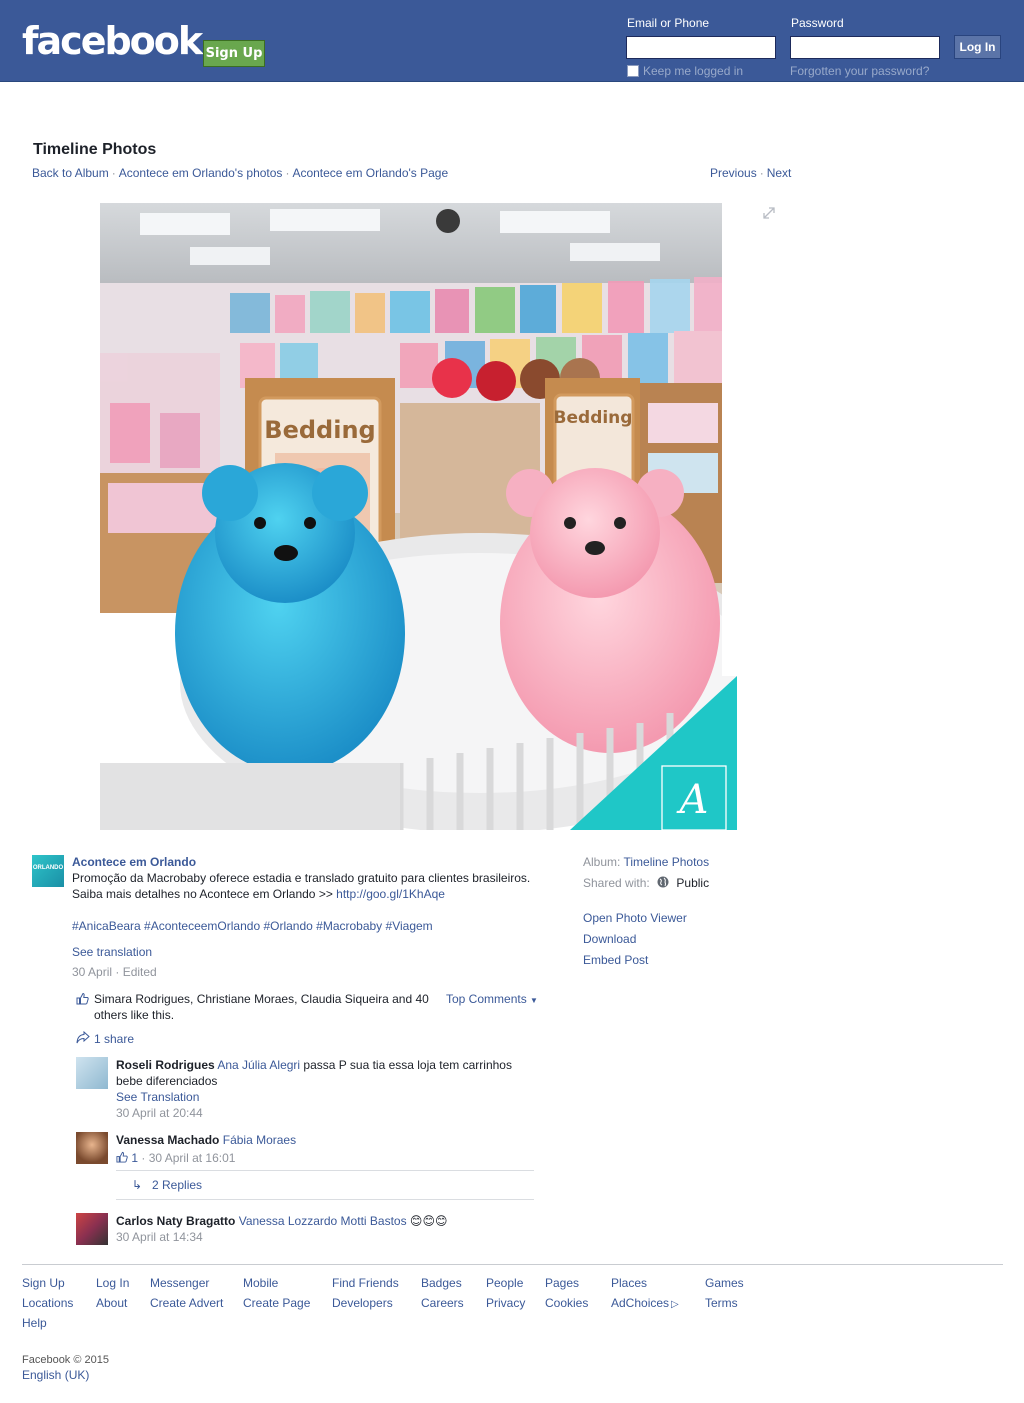 Image resolution: width=1024 pixels, height=1403 pixels. I want to click on chevron-down-icon: ▼, so click(534, 1000).